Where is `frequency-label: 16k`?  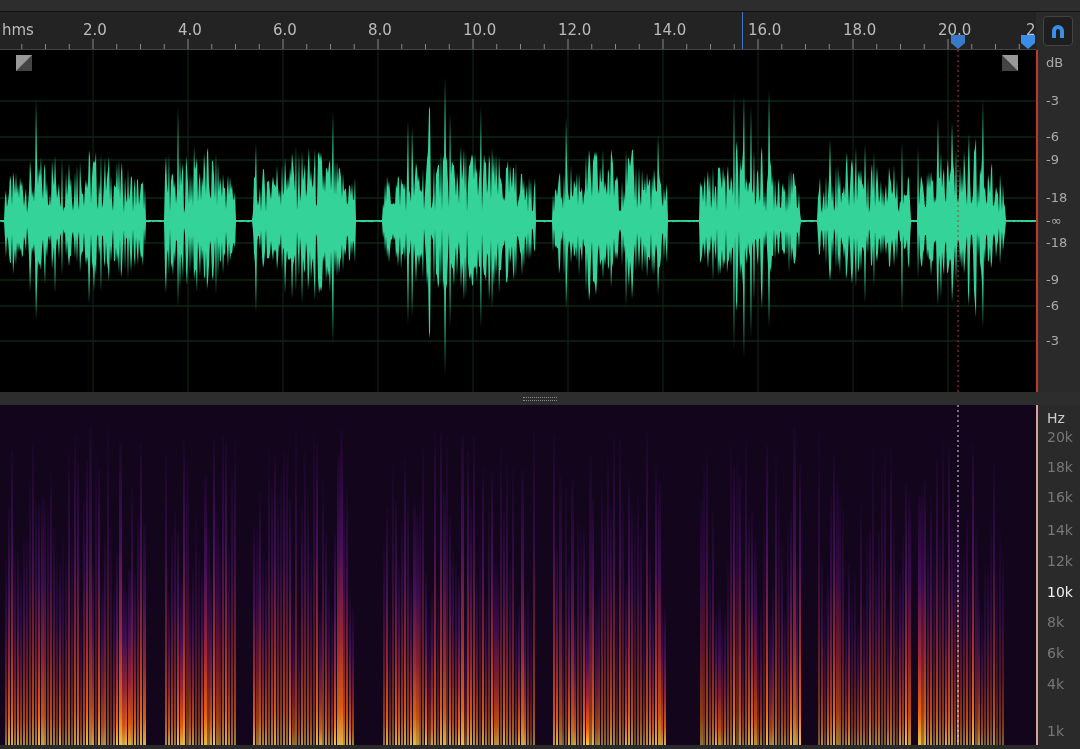
frequency-label: 16k is located at coordinates (1060, 497).